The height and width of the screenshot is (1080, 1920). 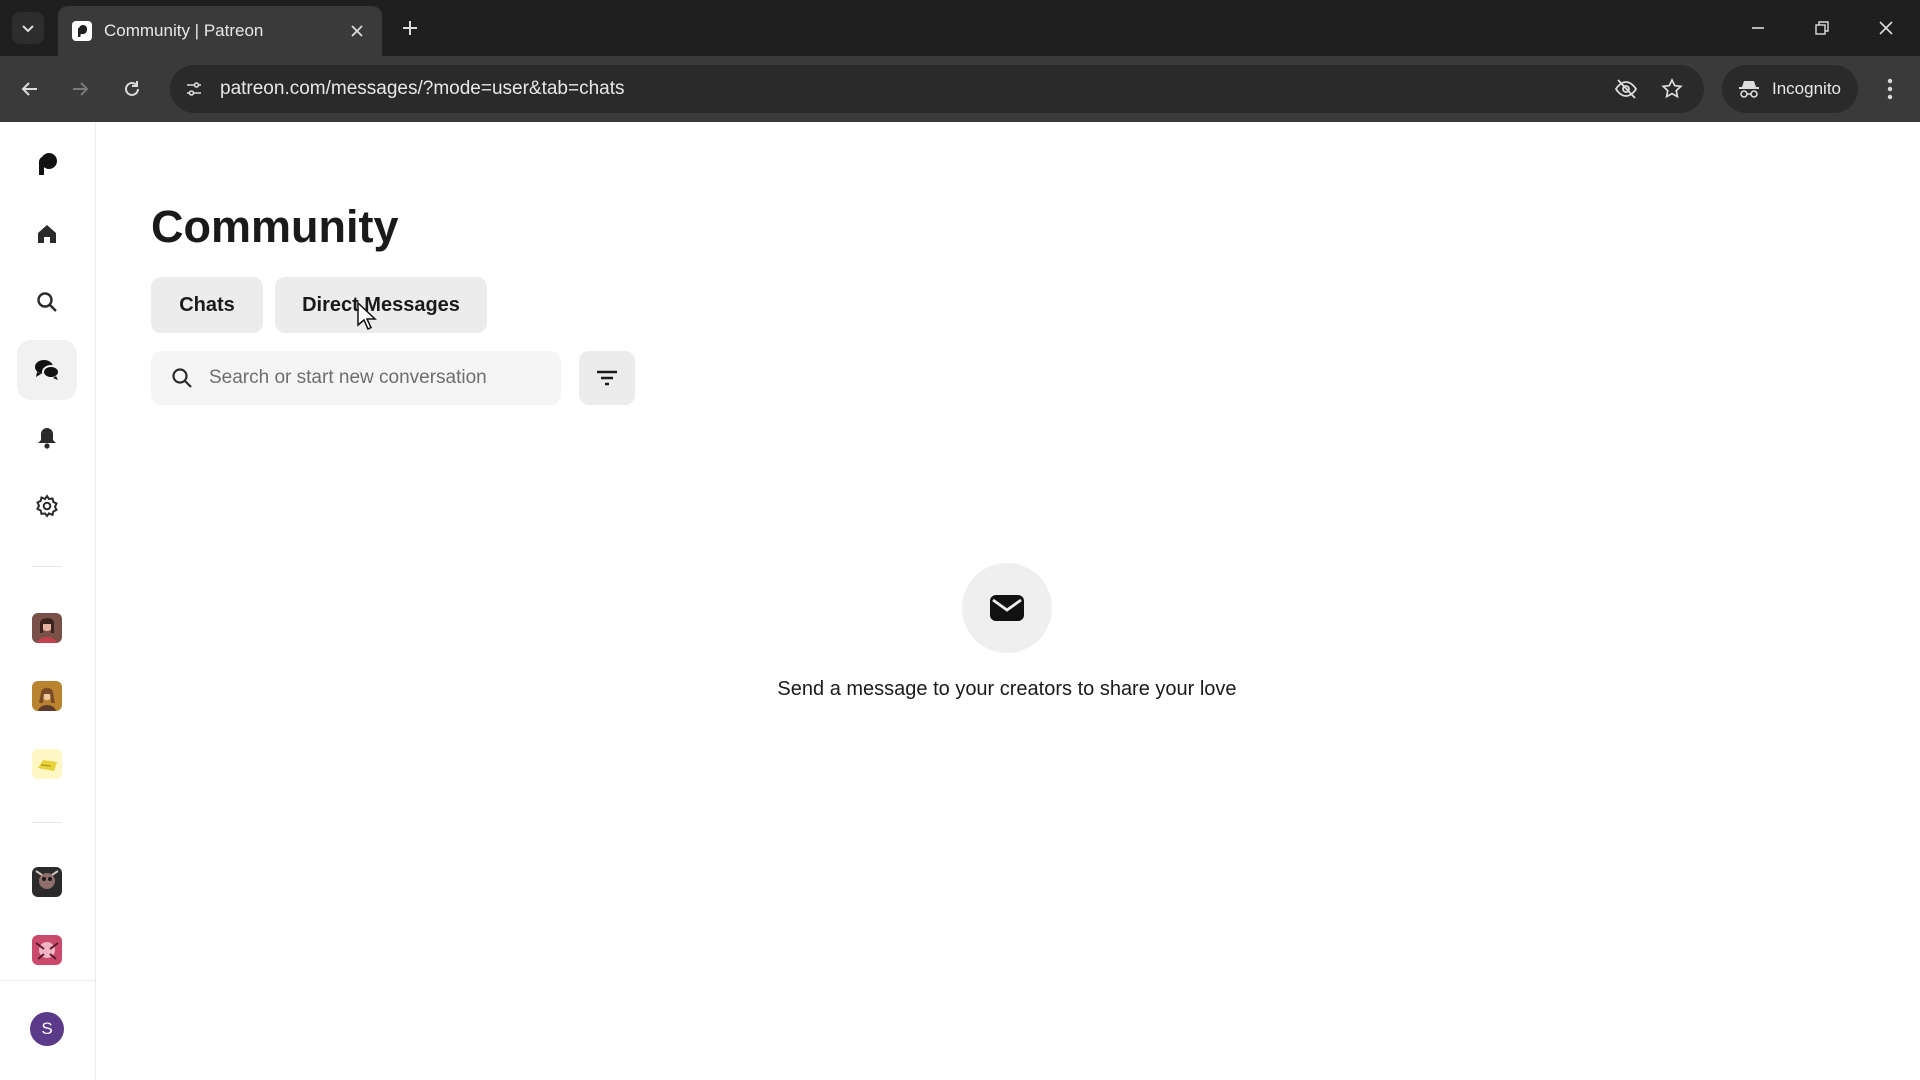 I want to click on sidebar-item-notifications, so click(x=47, y=438).